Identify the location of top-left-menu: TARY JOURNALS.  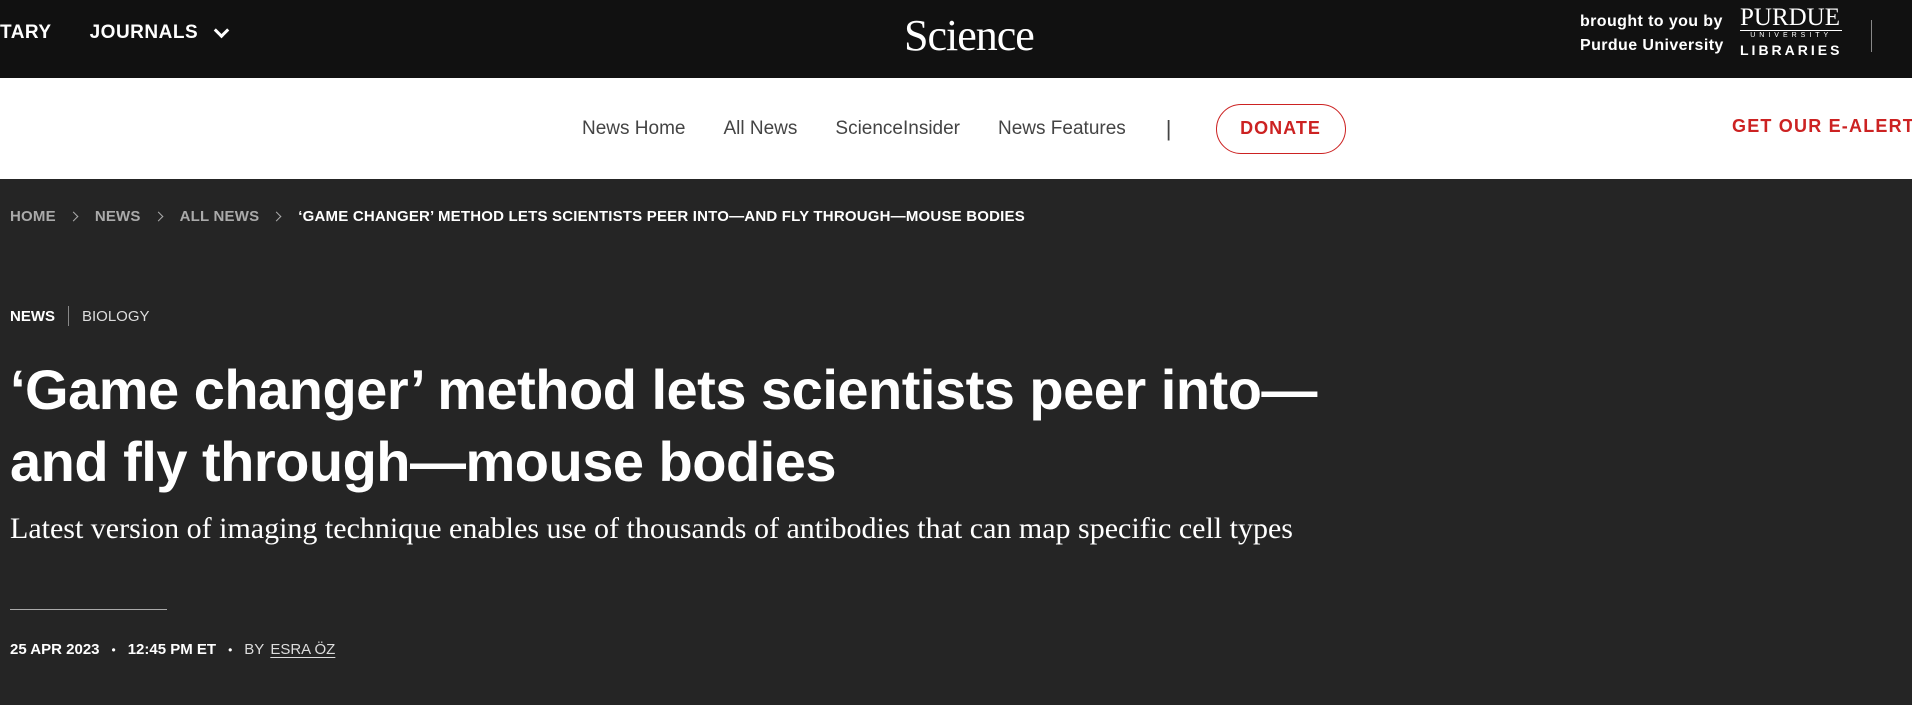
(132, 33).